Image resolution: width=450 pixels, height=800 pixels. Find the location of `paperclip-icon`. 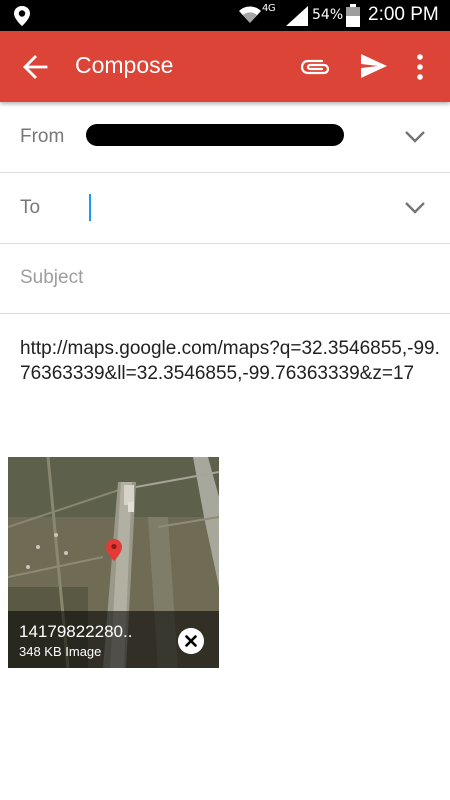

paperclip-icon is located at coordinates (315, 67).